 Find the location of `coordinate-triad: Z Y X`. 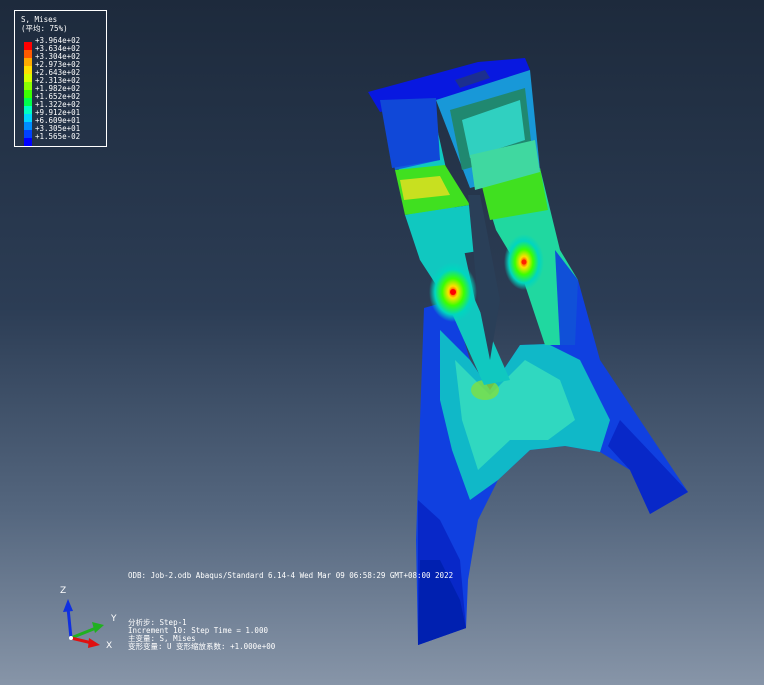

coordinate-triad: Z Y X is located at coordinates (88, 618).